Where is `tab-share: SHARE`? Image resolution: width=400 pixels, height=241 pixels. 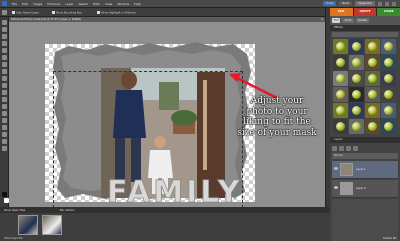 tab-share: SHARE is located at coordinates (388, 12).